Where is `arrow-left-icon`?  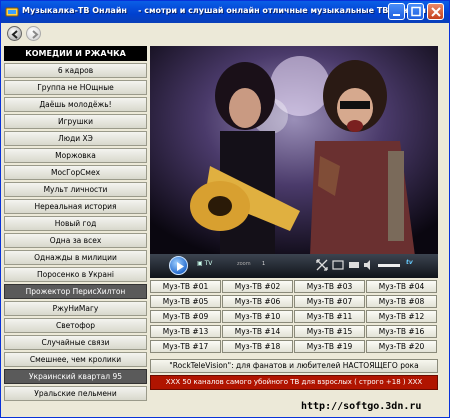
arrow-left-icon is located at coordinates (14, 34).